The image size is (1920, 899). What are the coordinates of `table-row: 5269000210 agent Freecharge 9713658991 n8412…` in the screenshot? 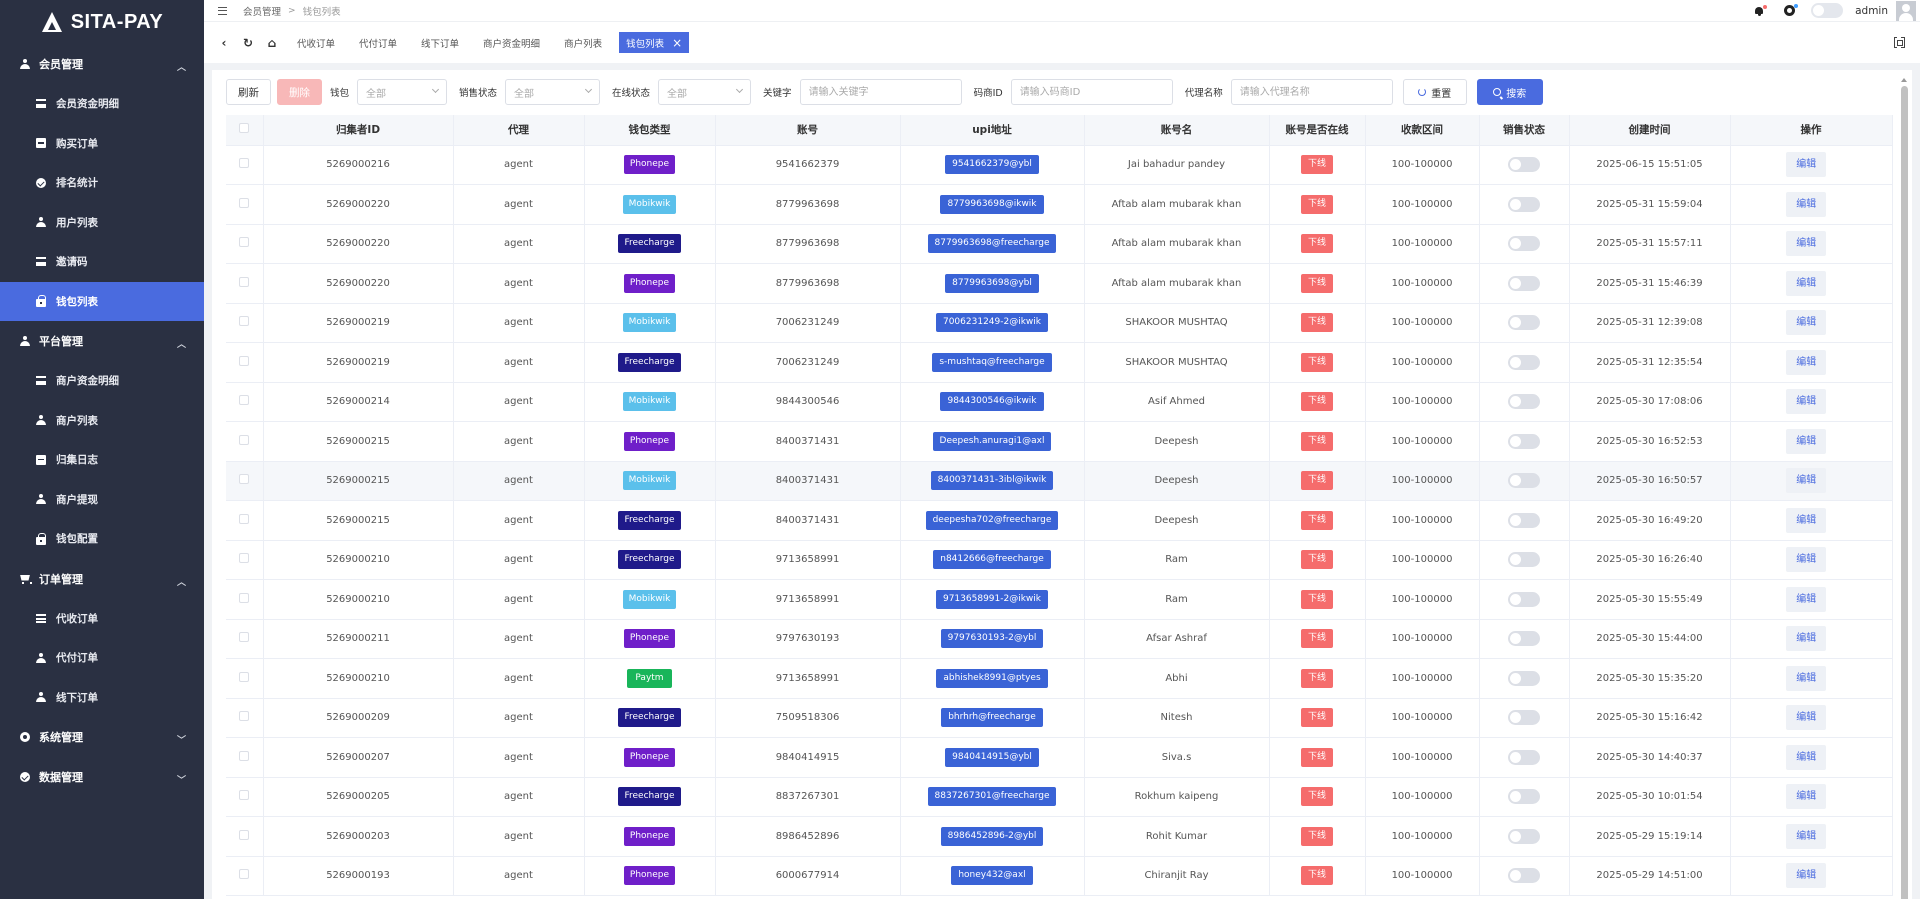 It's located at (1059, 560).